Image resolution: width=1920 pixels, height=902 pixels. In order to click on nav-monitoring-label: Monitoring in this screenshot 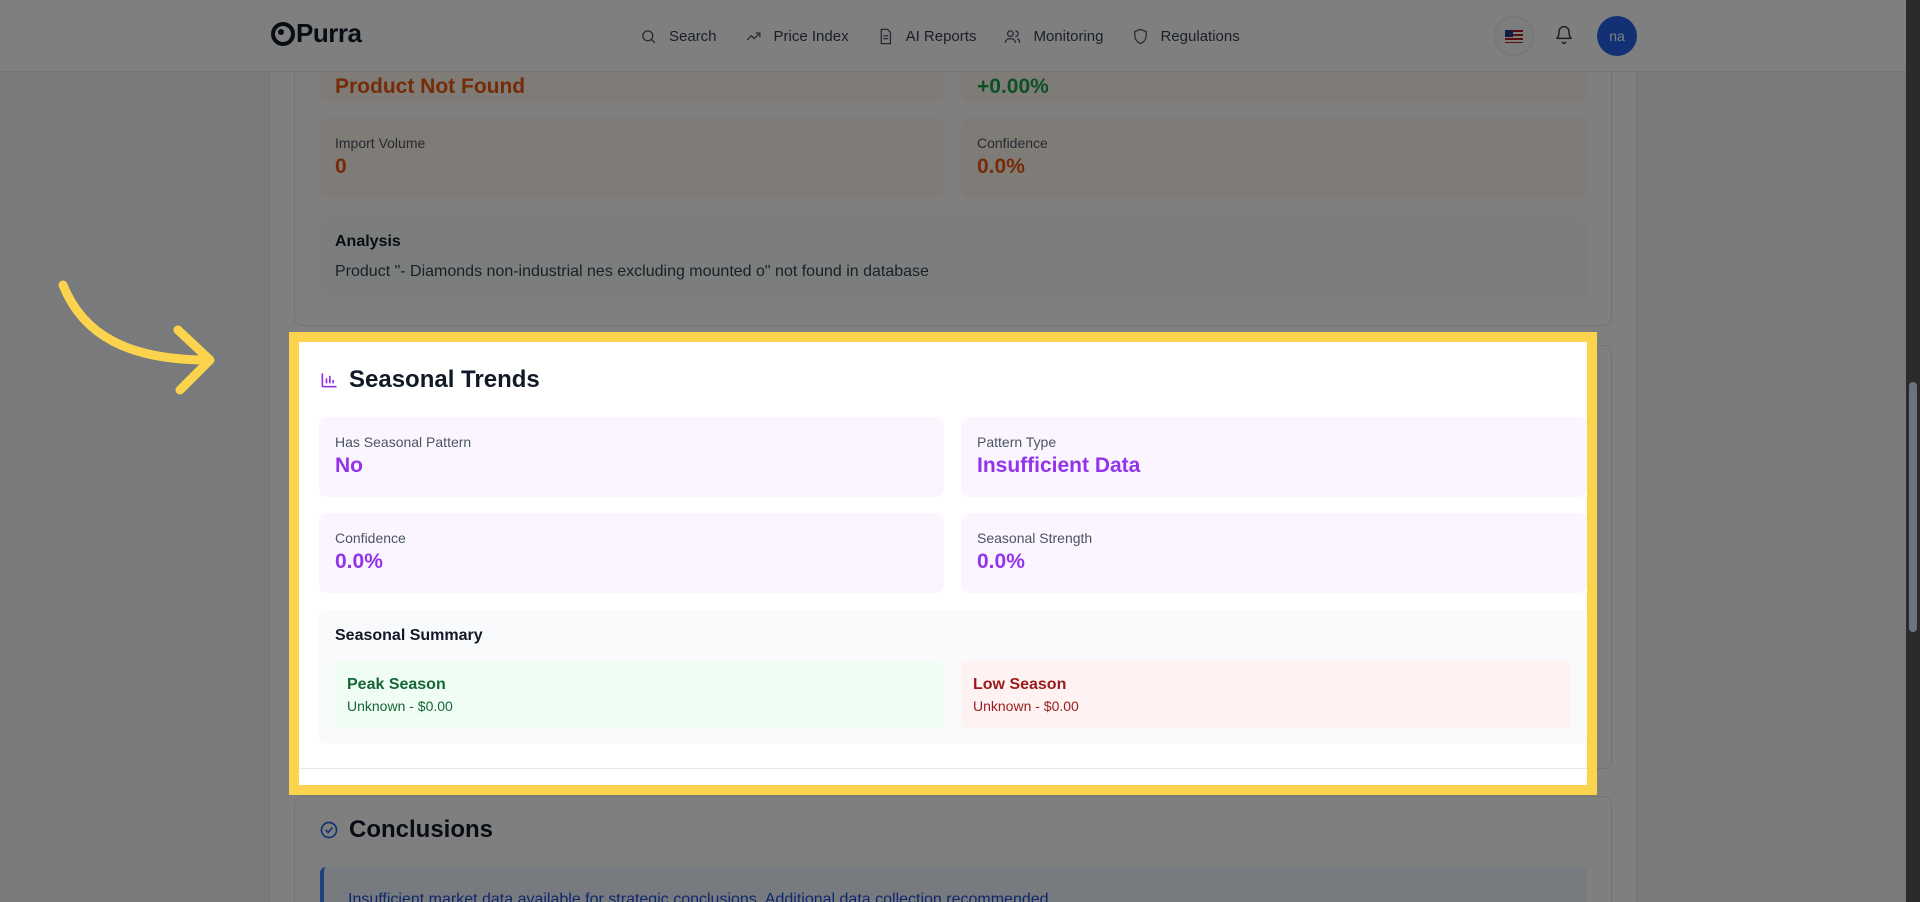, I will do `click(1068, 36)`.